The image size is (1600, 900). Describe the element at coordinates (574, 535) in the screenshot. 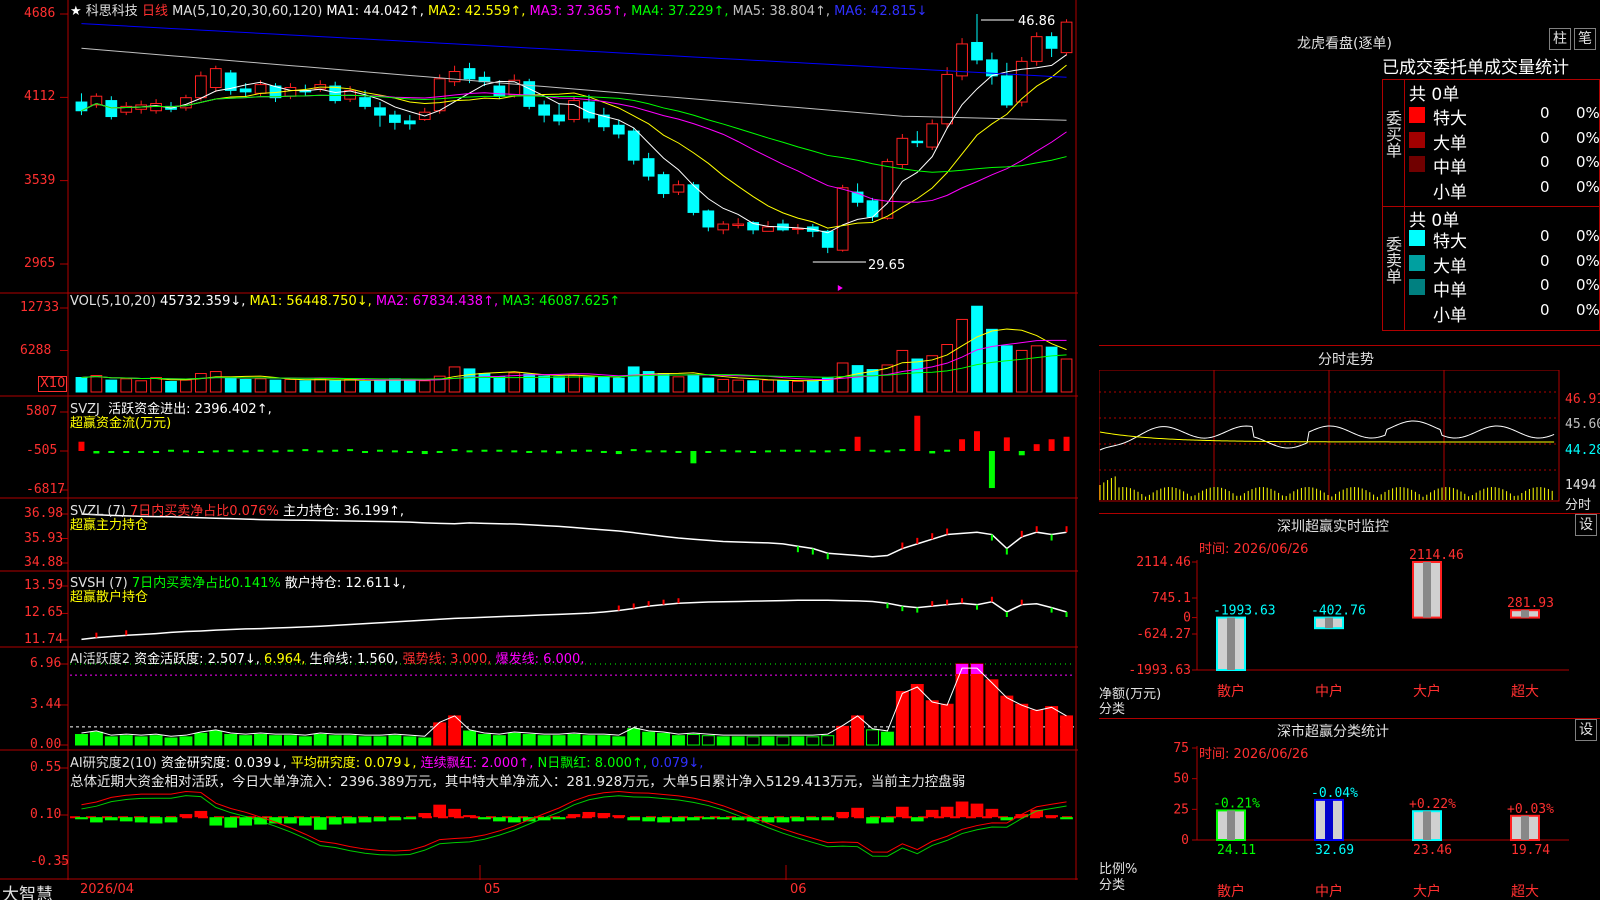

I see `main-holding-line` at that location.